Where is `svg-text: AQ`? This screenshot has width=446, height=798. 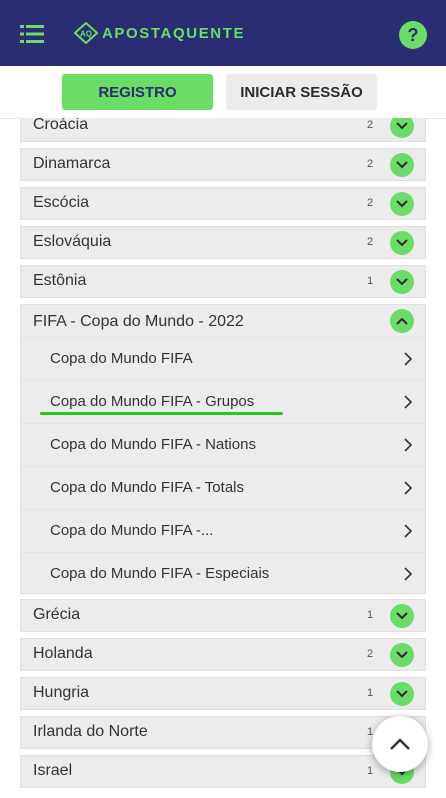 svg-text: AQ is located at coordinates (86, 34).